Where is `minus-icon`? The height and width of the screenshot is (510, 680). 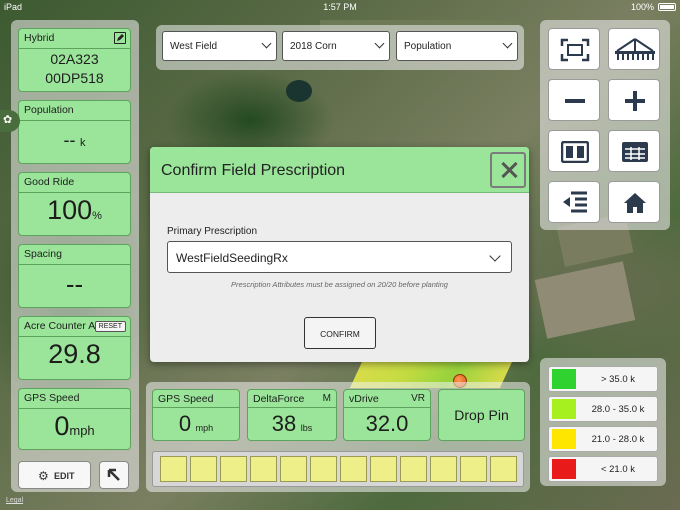
minus-icon is located at coordinates (575, 101).